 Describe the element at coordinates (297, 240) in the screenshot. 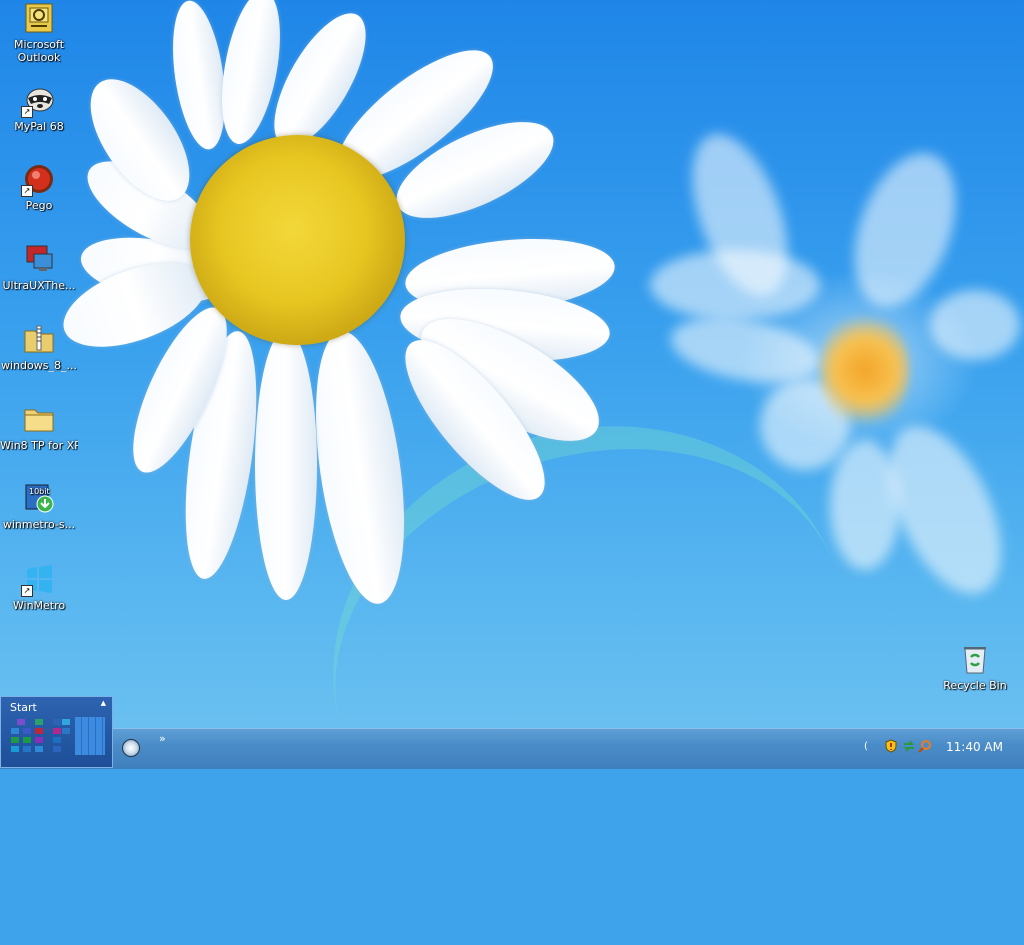

I see `wallpaper-flower-center` at that location.